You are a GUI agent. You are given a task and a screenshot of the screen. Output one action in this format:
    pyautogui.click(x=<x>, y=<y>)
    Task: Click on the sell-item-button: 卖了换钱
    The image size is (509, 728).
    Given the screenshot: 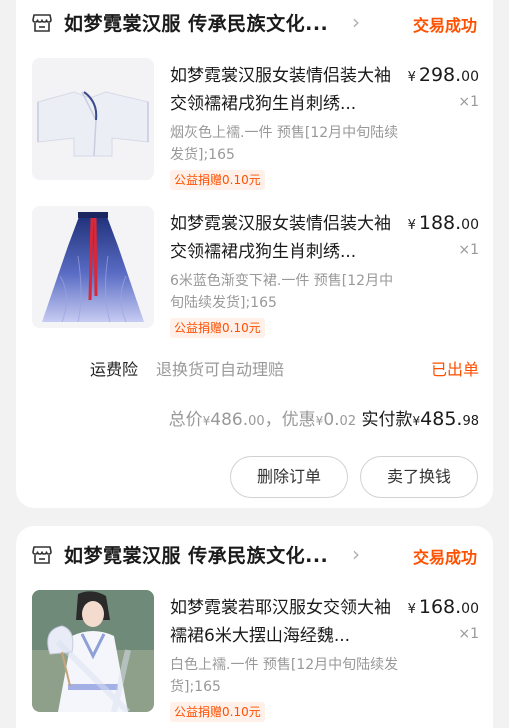 What is the action you would take?
    pyautogui.click(x=419, y=477)
    